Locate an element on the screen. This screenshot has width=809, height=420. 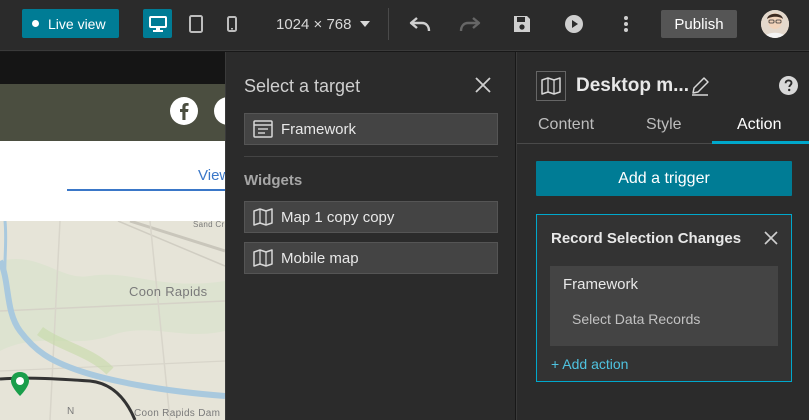
play-circle-icon is located at coordinates (574, 24).